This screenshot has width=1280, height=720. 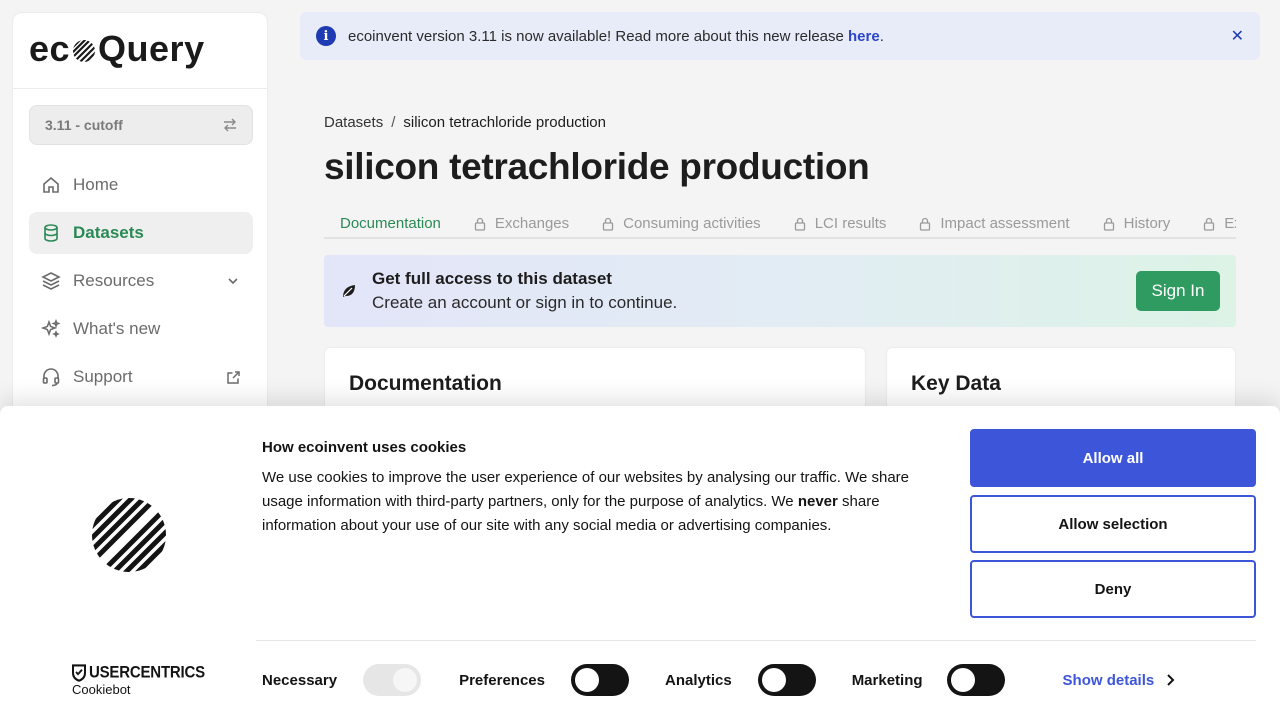 I want to click on necessary-switch, so click(x=392, y=680).